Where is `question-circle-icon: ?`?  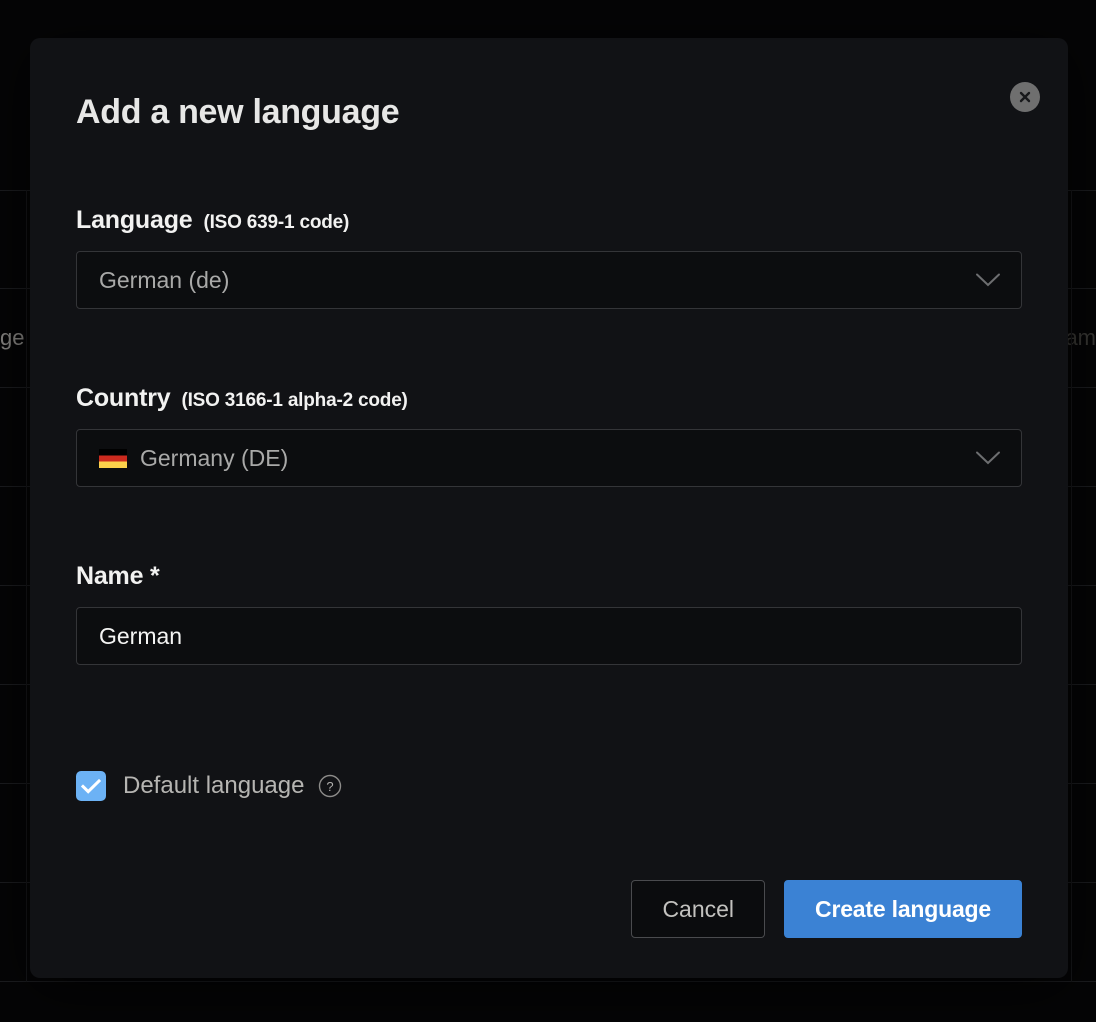 question-circle-icon: ? is located at coordinates (330, 786).